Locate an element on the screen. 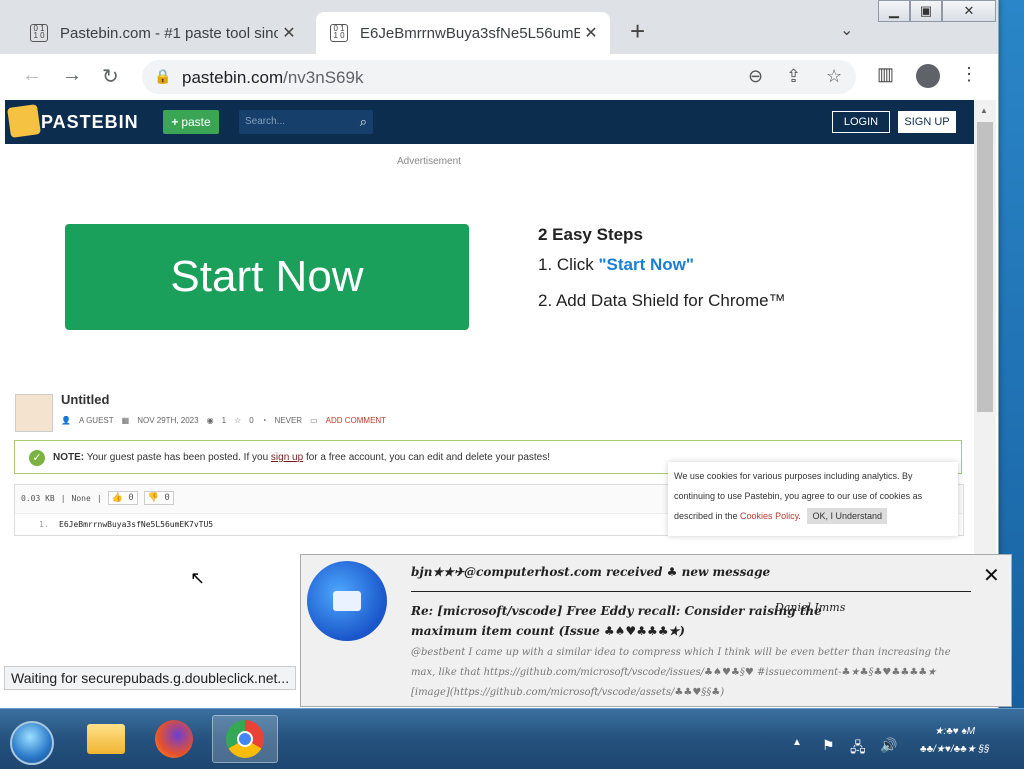 Image resolution: width=1024 pixels, height=769 pixels. search-input: Search... ⌕ is located at coordinates (306, 122).